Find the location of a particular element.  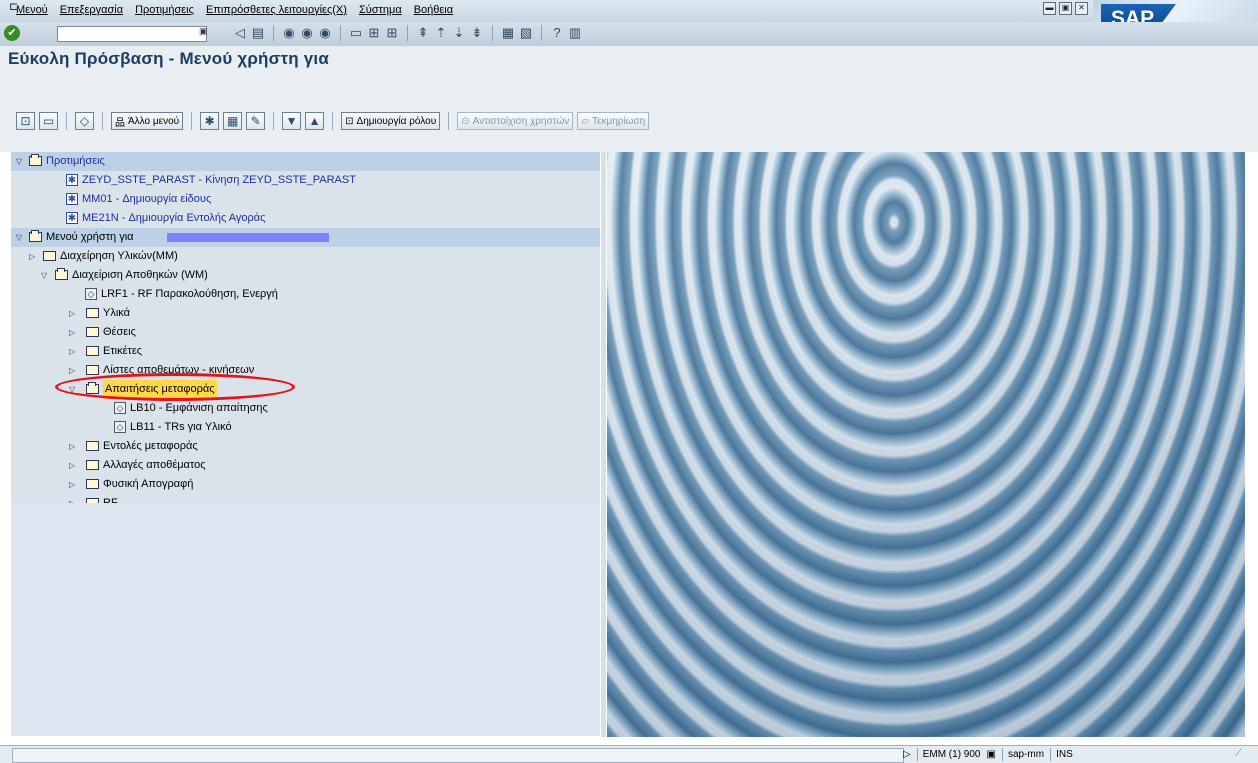

move-up-icon: ▲ is located at coordinates (315, 121).